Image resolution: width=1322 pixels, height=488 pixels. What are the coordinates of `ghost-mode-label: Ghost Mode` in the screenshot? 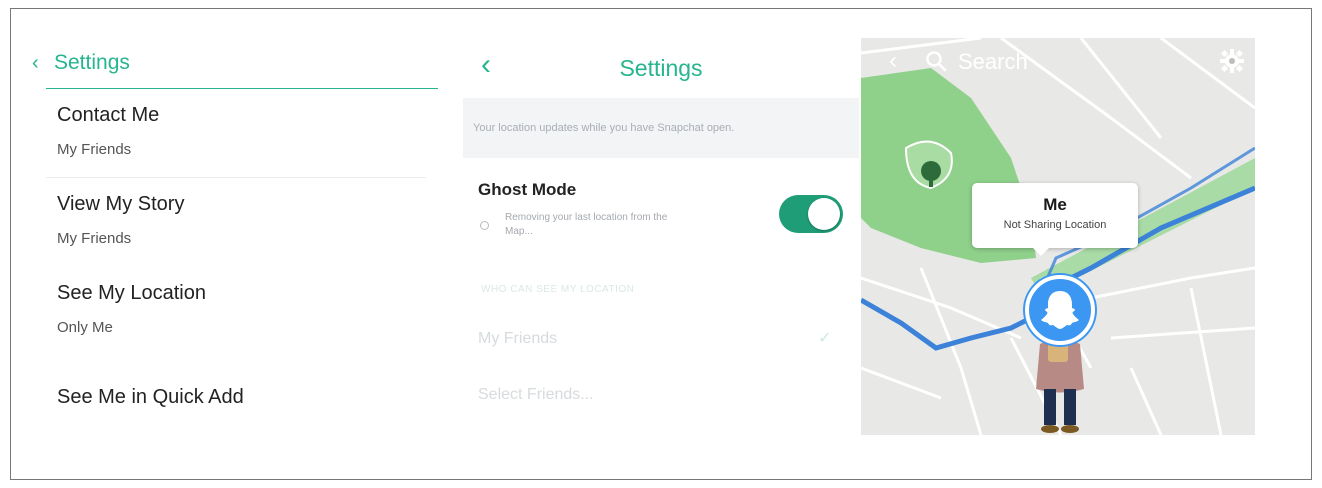 It's located at (527, 189).